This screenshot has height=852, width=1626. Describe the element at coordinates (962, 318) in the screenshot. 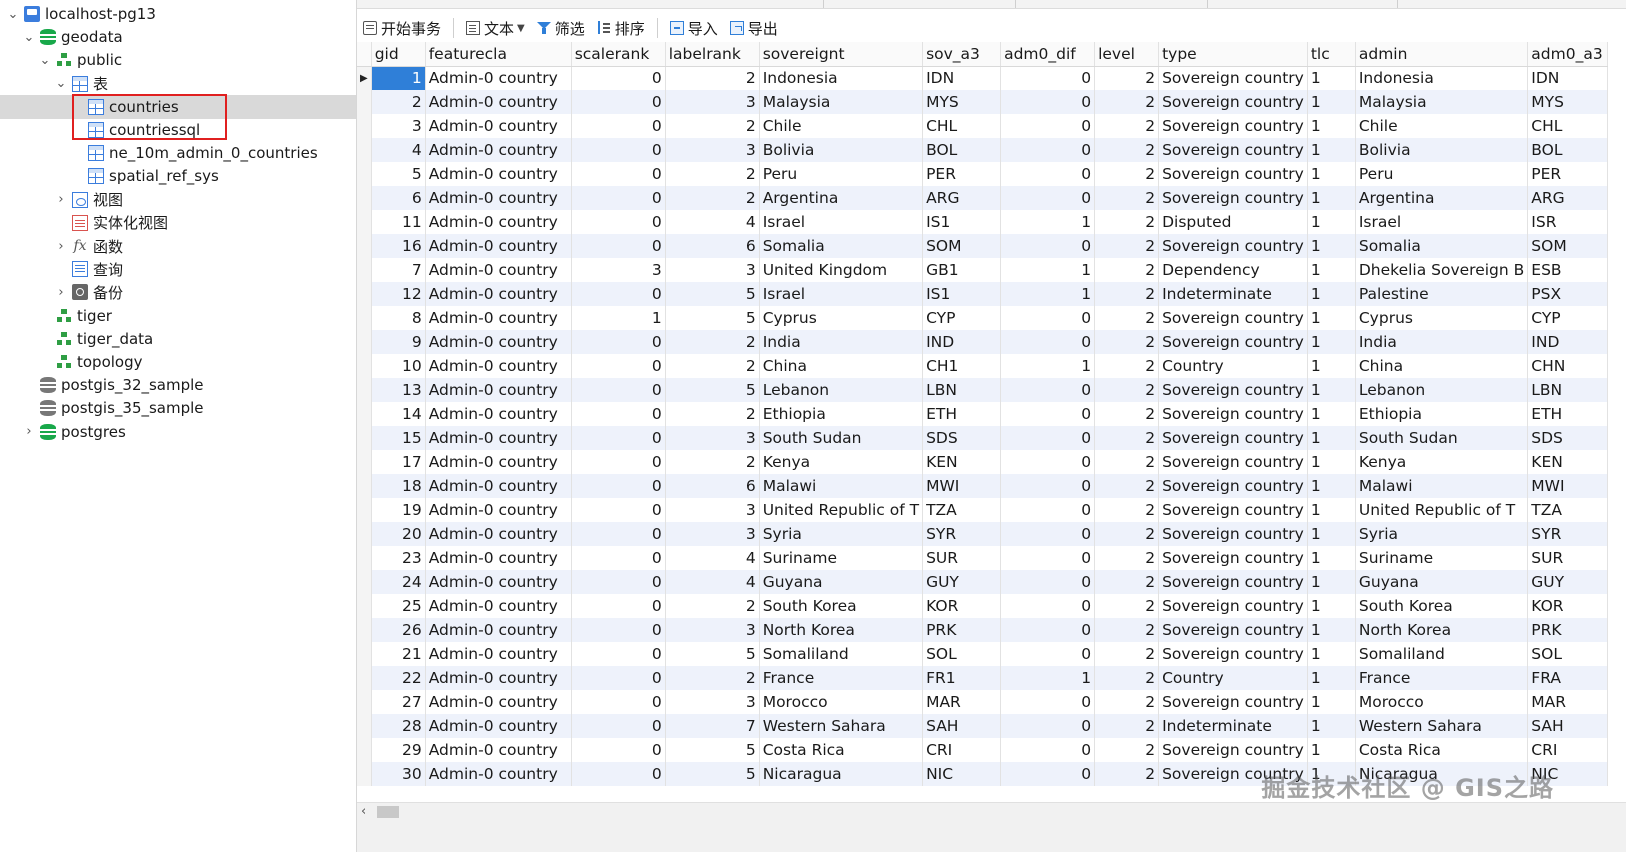

I see `cell-sov-a3: CYP` at that location.